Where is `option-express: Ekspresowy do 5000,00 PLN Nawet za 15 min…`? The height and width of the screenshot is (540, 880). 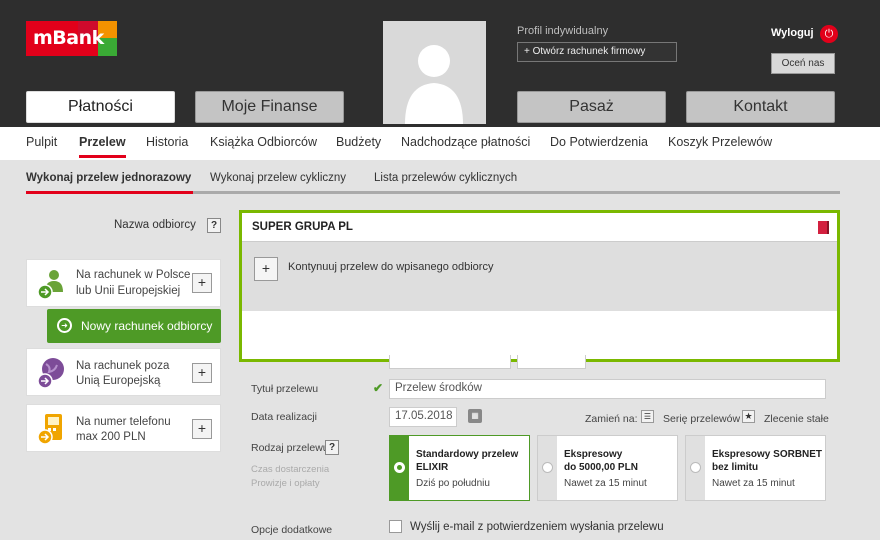 option-express: Ekspresowy do 5000,00 PLN Nawet za 15 min… is located at coordinates (607, 468).